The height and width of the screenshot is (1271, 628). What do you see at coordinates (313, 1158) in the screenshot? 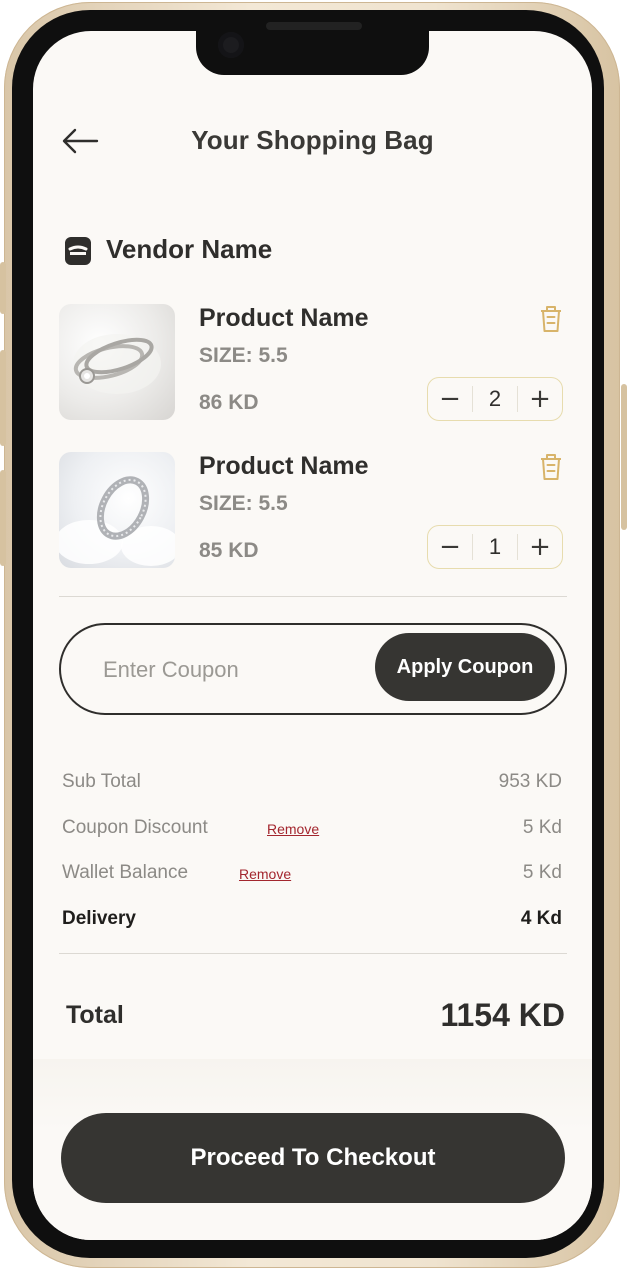
I see `checkout-button: Proceed To Checkout` at bounding box center [313, 1158].